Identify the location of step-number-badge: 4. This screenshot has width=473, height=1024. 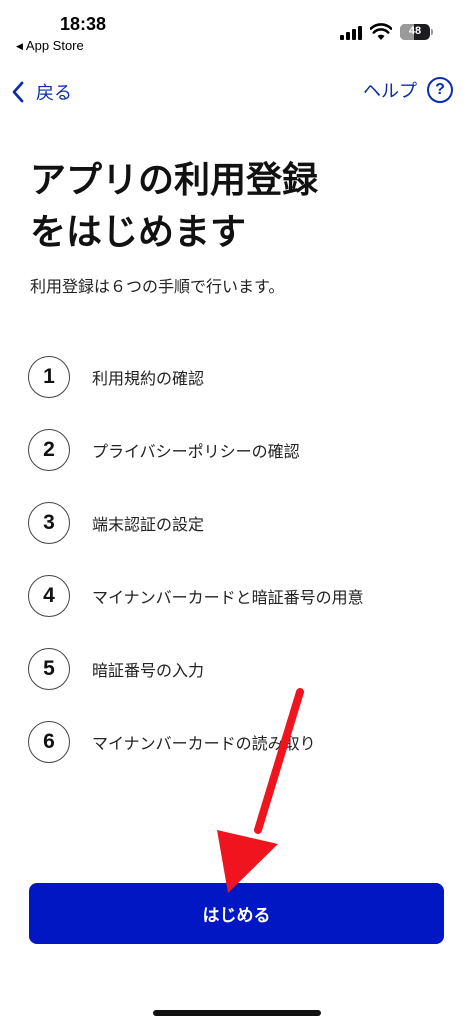
(49, 595).